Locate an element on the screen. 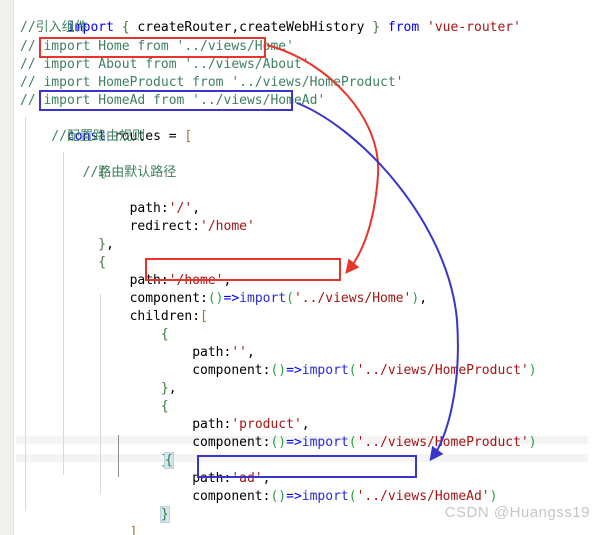 This screenshot has width=604, height=535. code-line: component:()=>import('../views/Home'), is located at coordinates (247, 298).